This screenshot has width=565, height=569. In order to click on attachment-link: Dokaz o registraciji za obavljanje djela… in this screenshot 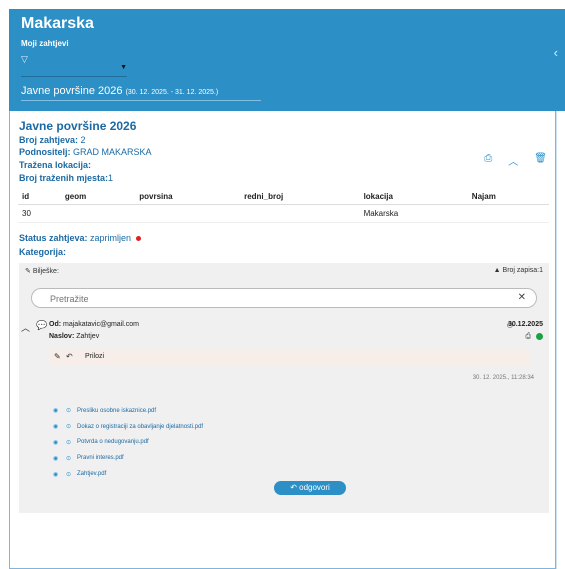, I will do `click(140, 427)`.